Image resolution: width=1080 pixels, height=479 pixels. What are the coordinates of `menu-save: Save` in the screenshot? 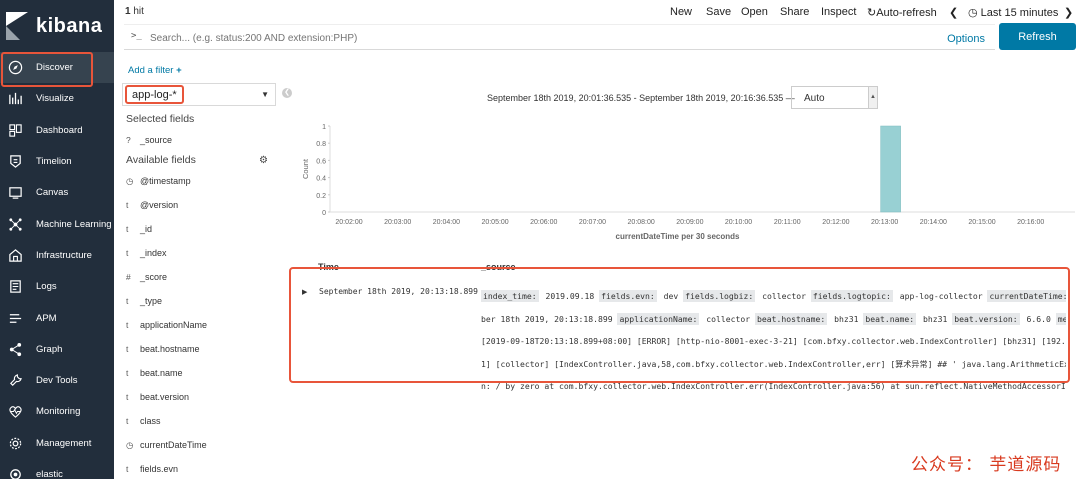 It's located at (718, 12).